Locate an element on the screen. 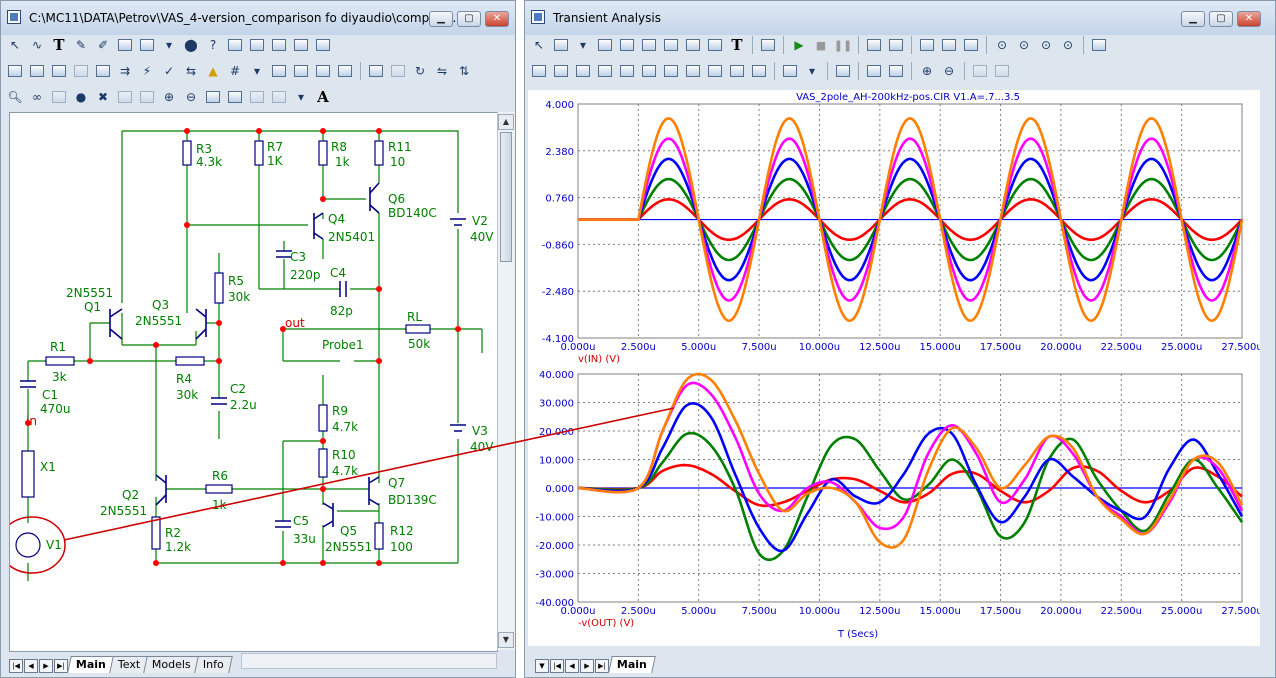 This screenshot has width=1276, height=678. select-box-icon is located at coordinates (376, 71).